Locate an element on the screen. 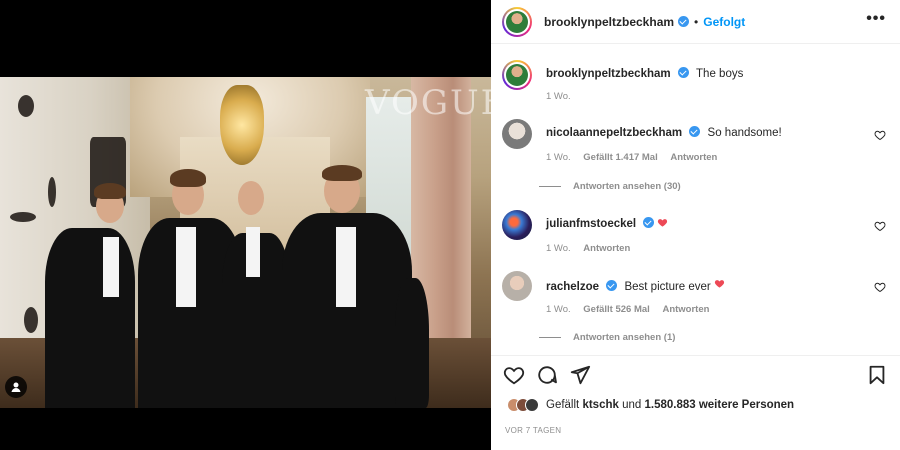 The width and height of the screenshot is (900, 450). caption-avatar is located at coordinates (517, 75).